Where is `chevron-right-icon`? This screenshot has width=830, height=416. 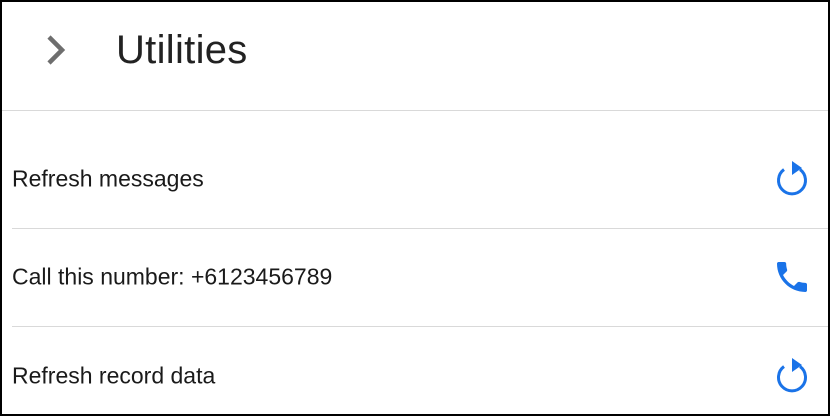
chevron-right-icon is located at coordinates (56, 50).